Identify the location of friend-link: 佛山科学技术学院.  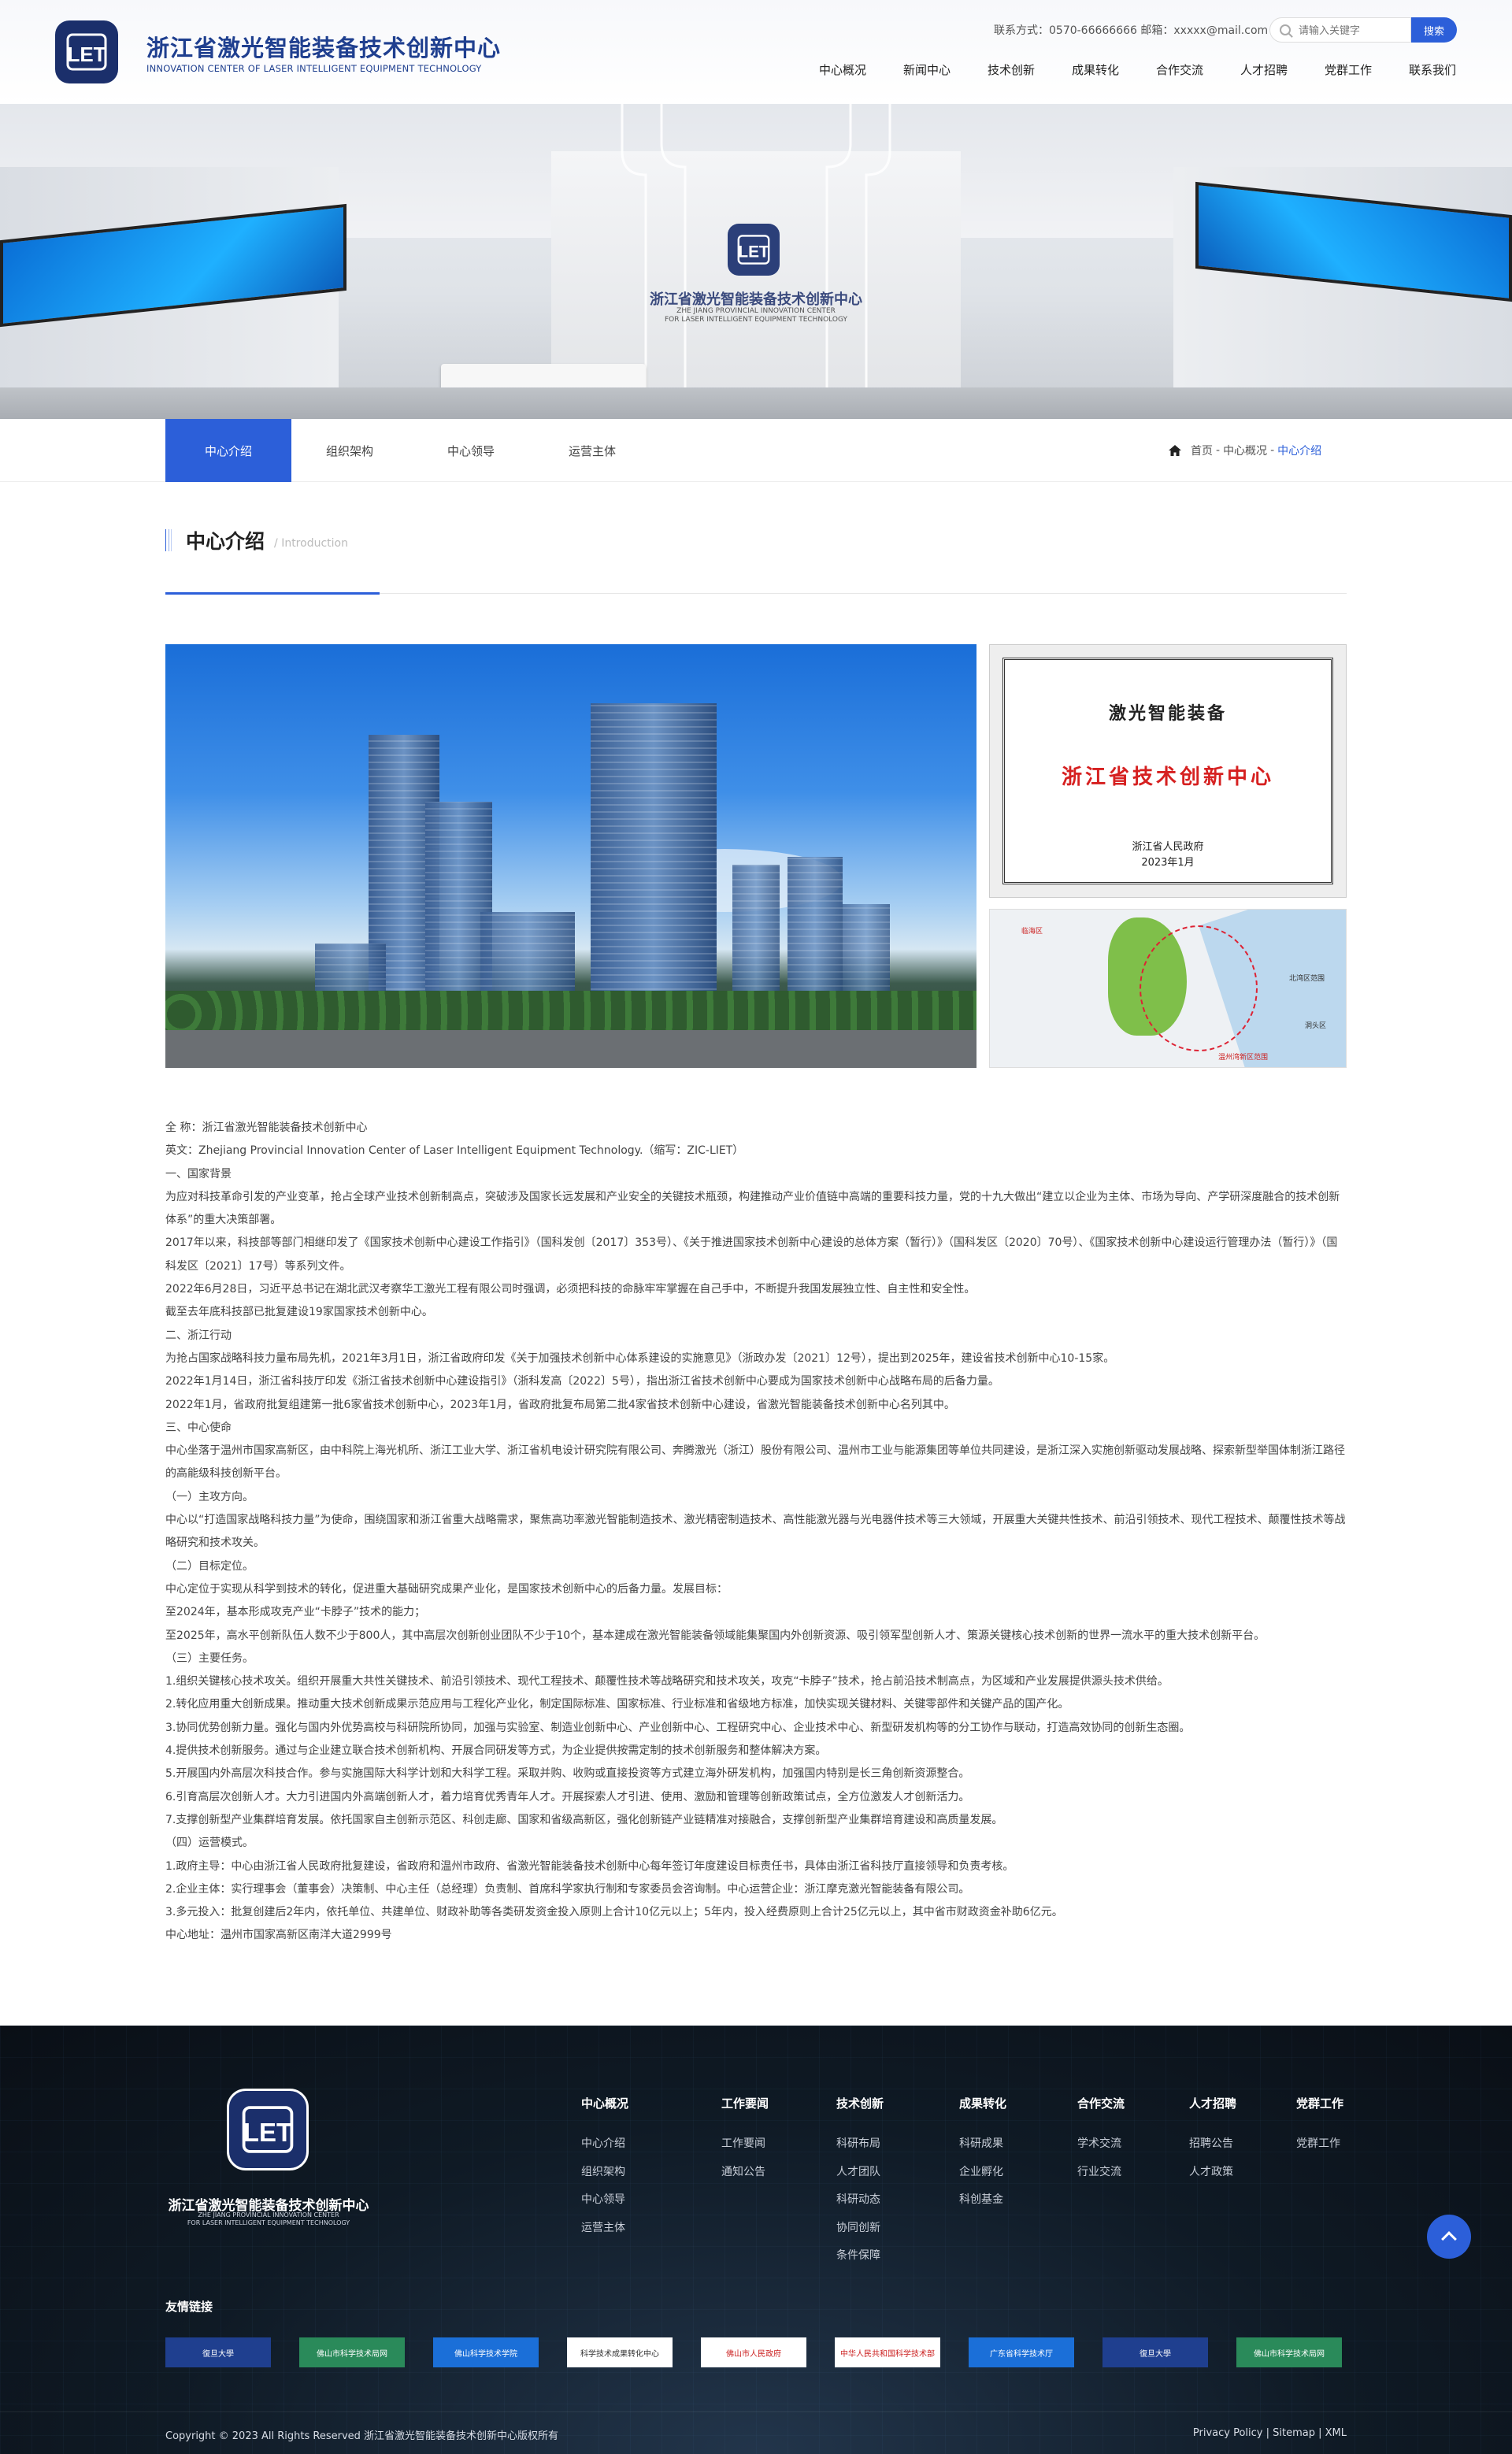
(486, 2352).